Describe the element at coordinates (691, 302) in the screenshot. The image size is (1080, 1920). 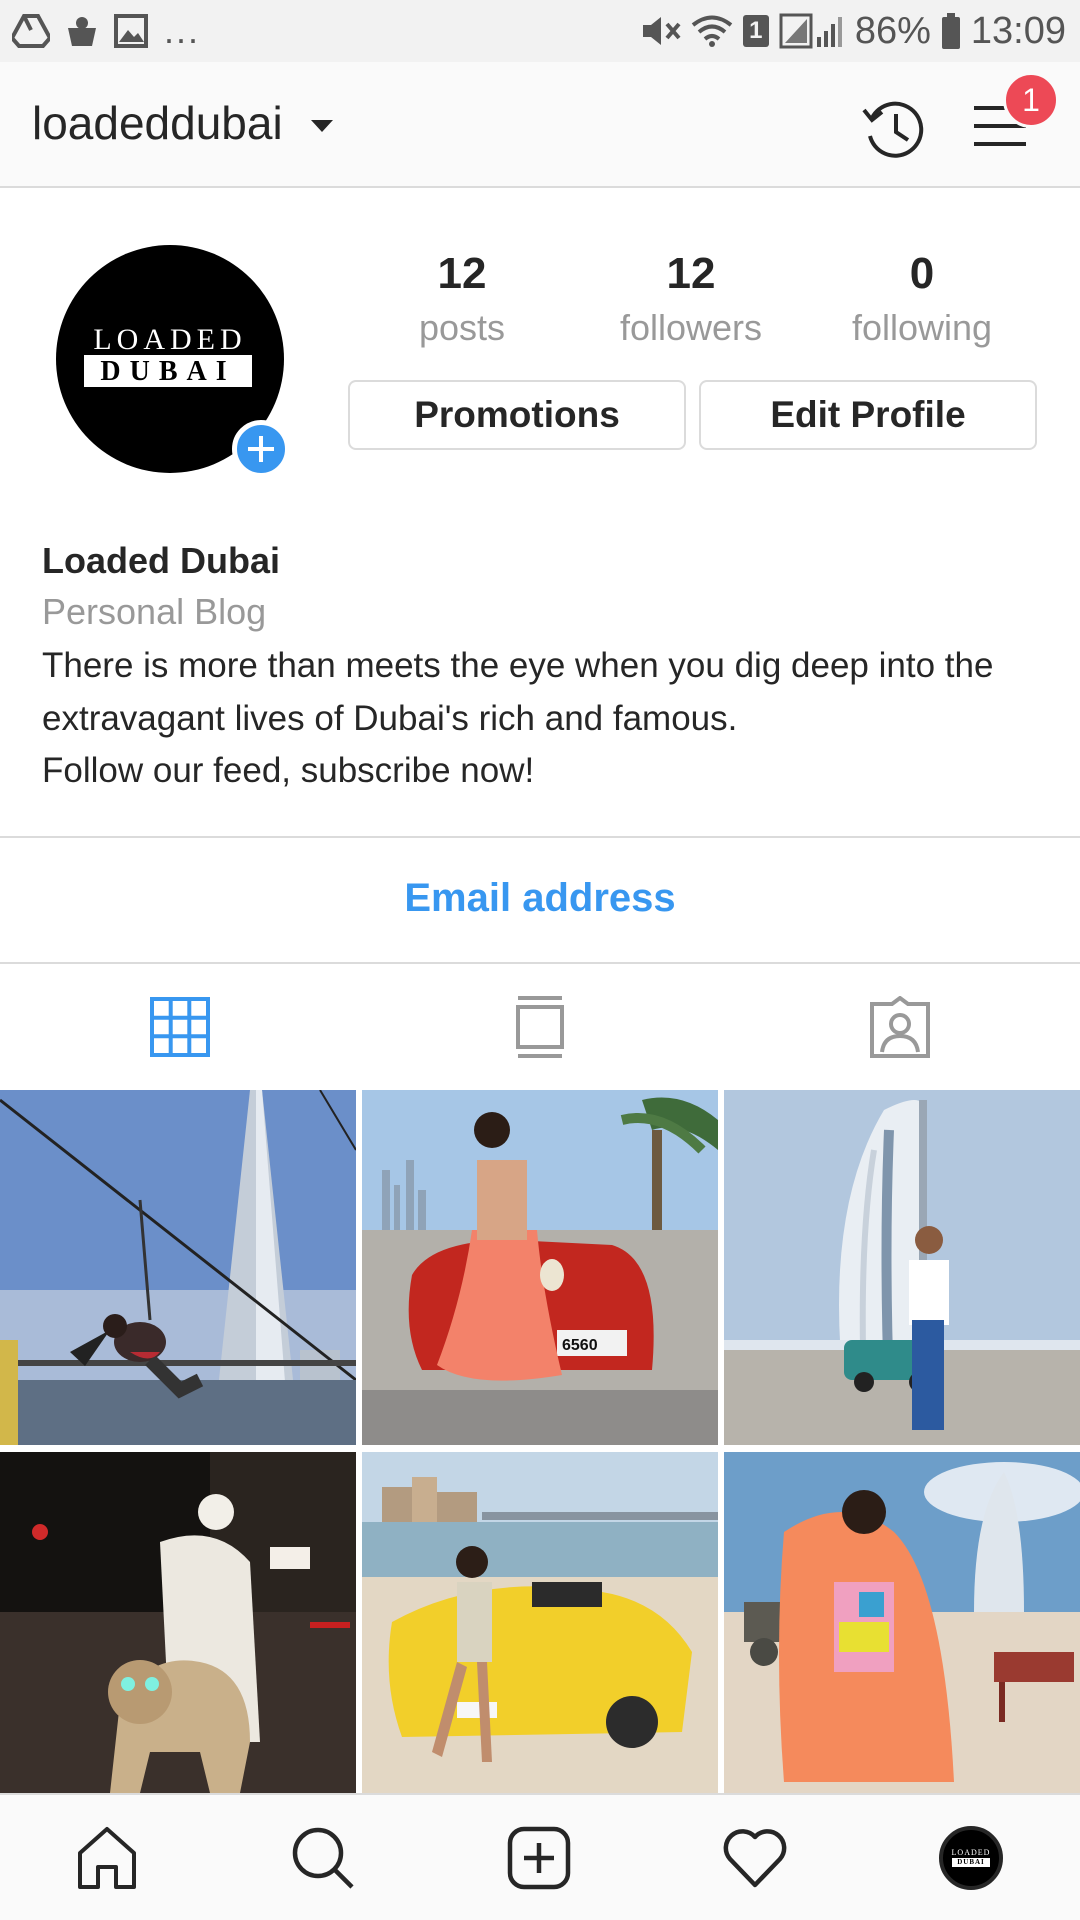
I see `stat-followers: 12 followers` at that location.